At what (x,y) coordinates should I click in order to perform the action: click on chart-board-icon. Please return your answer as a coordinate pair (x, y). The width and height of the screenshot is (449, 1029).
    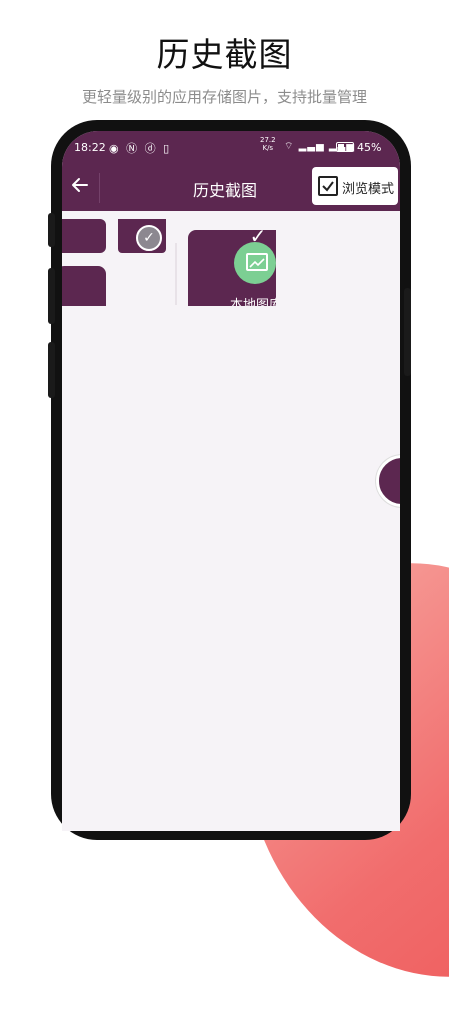
    Looking at the image, I should click on (257, 262).